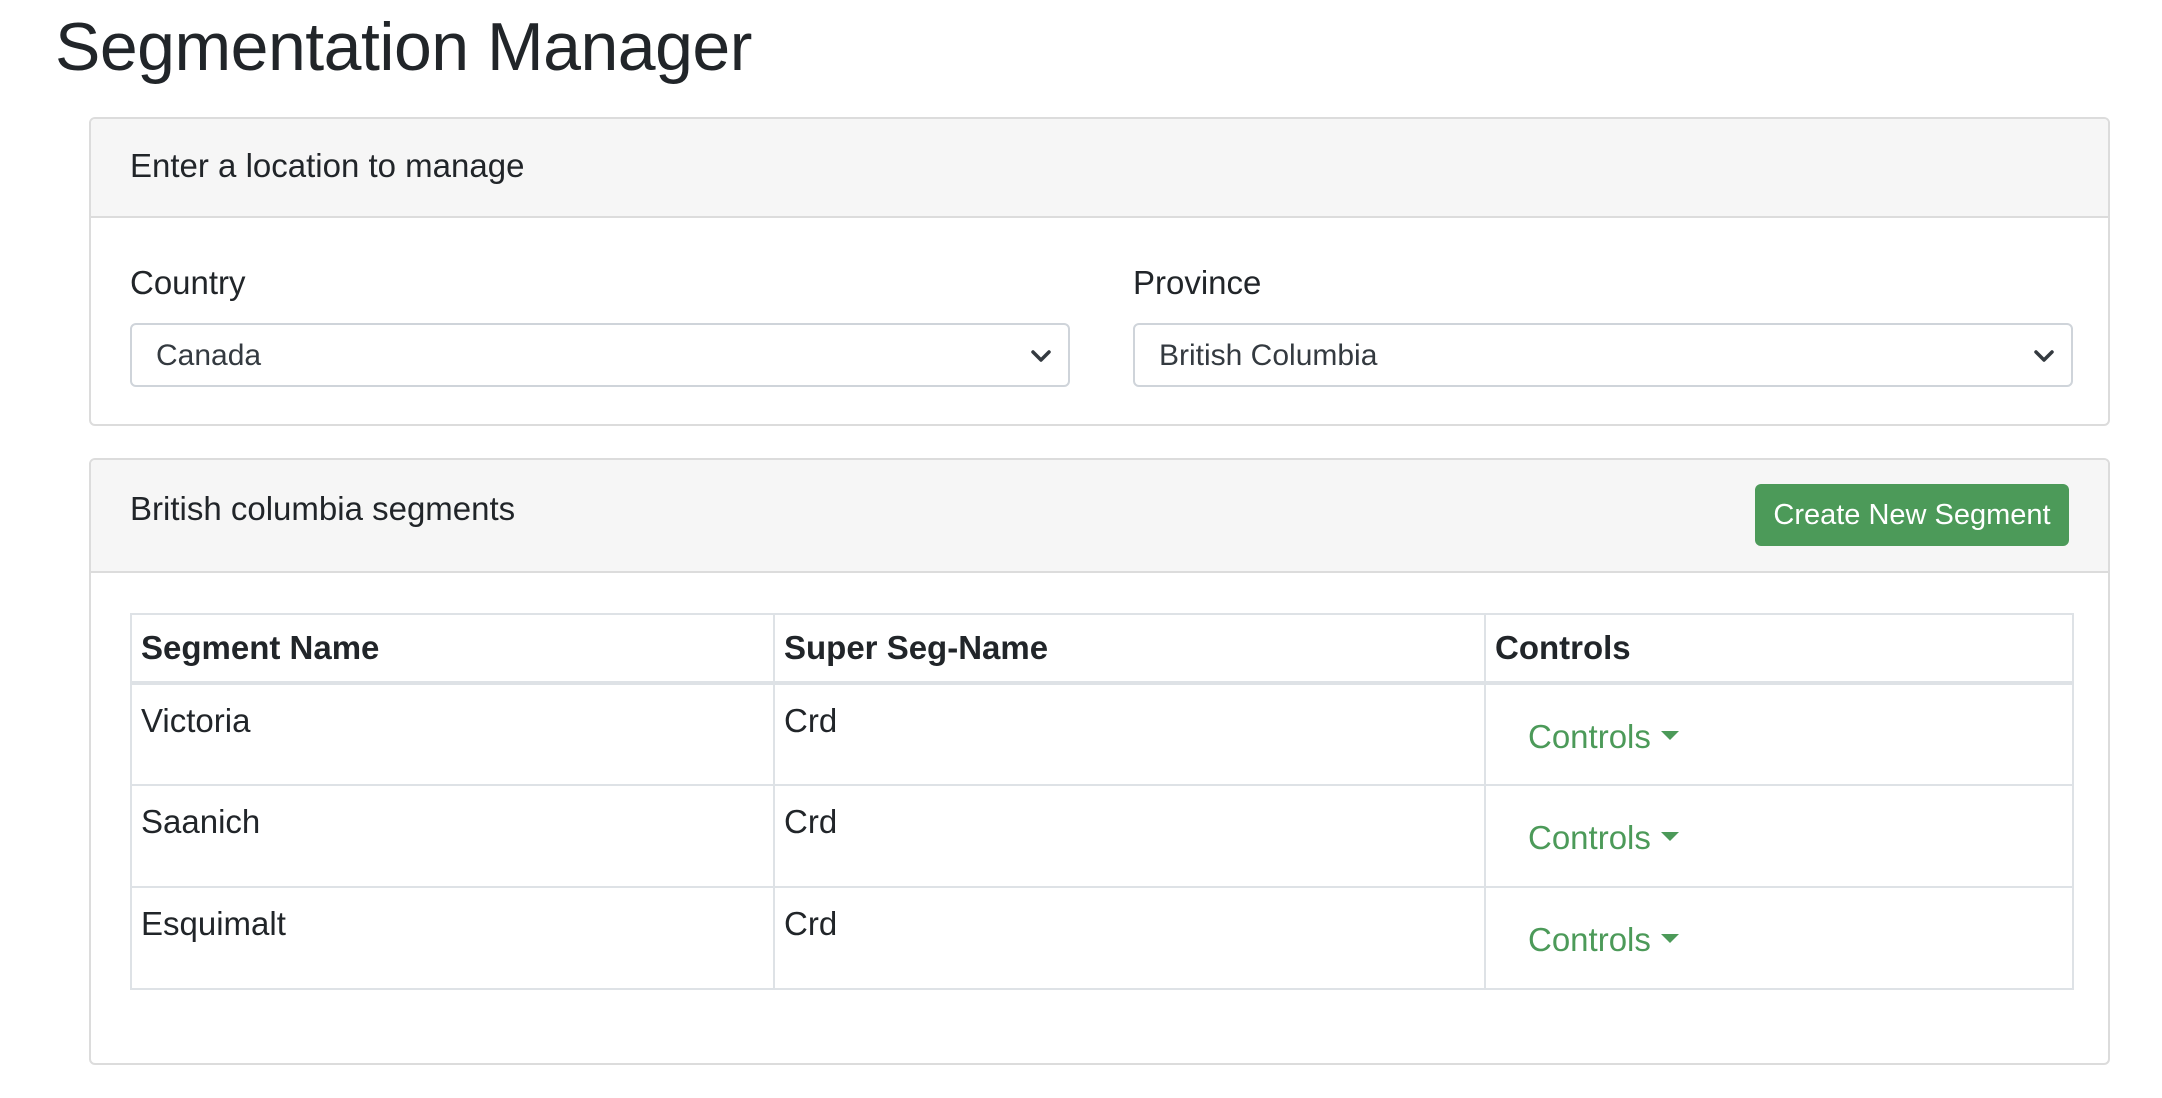 The image size is (2162, 1098). I want to click on create-new-segment-button: Create New Segment, so click(1912, 515).